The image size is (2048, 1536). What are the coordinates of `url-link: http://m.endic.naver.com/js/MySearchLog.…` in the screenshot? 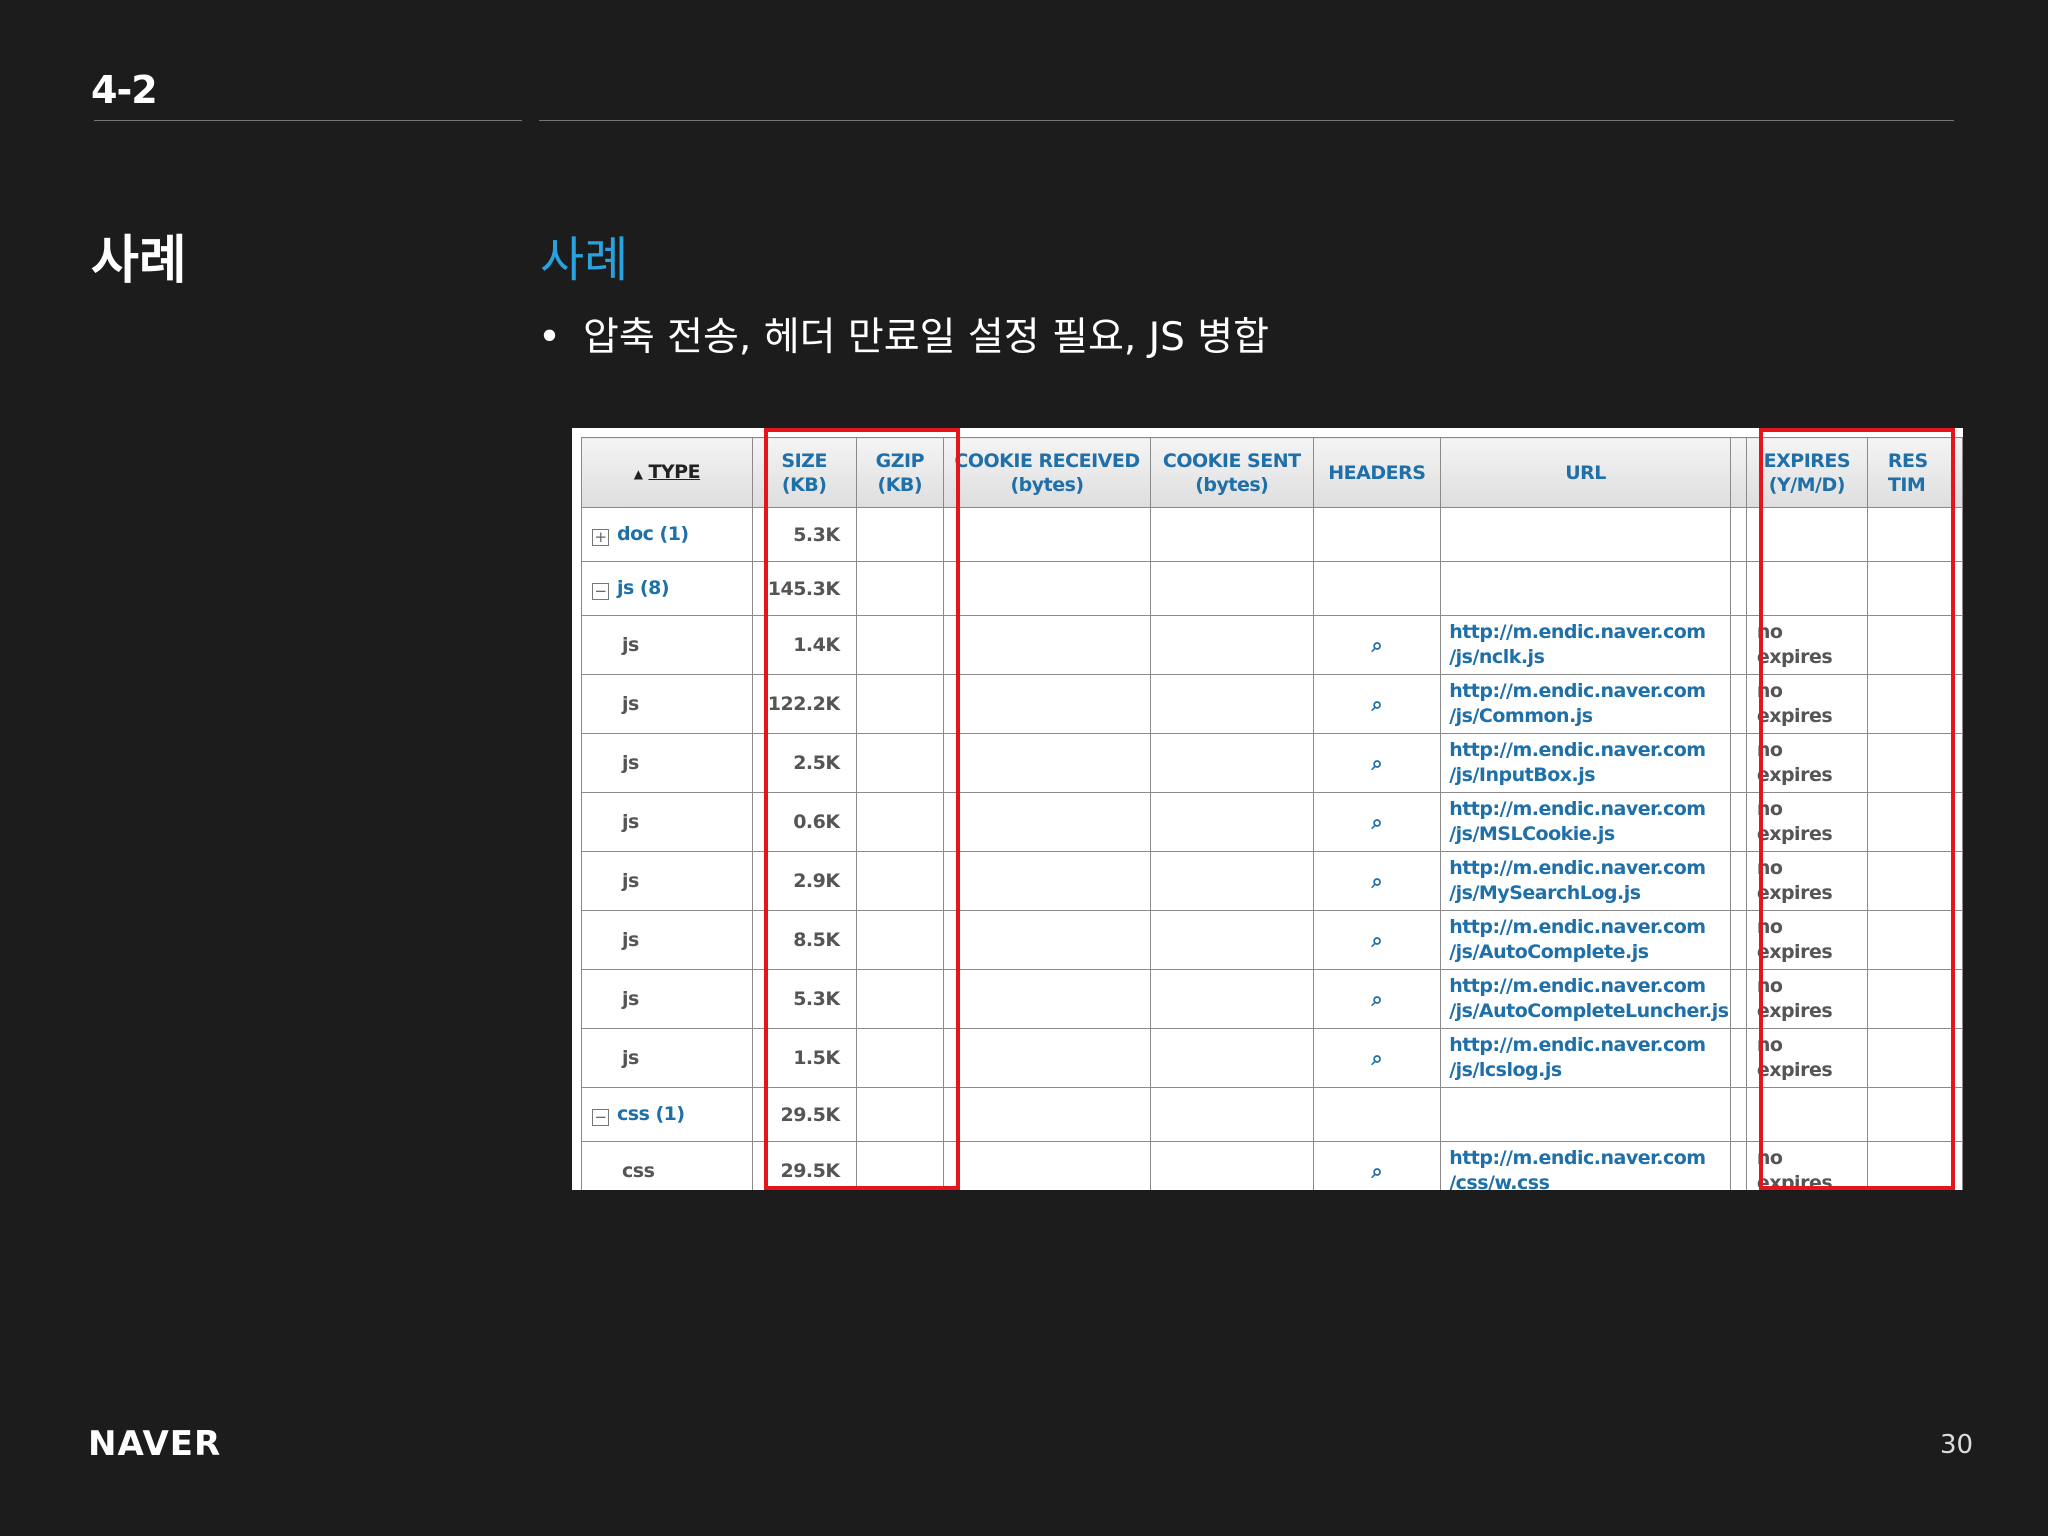 It's located at (1585, 881).